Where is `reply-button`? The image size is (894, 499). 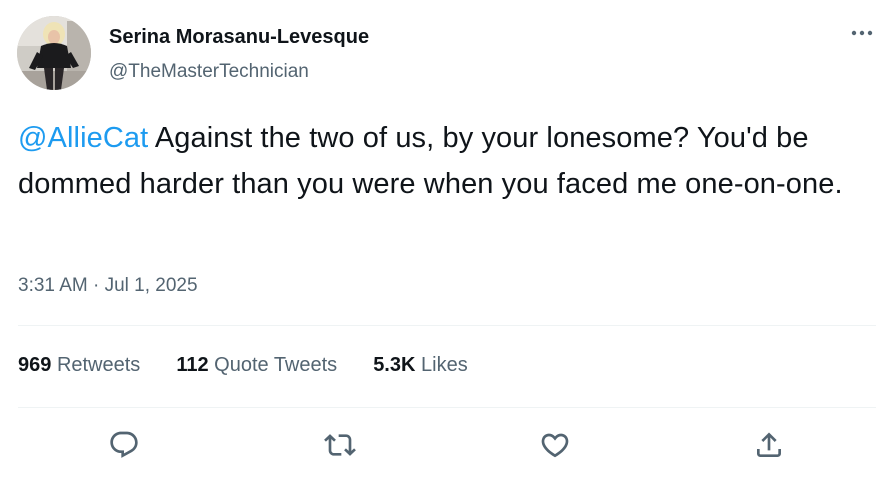
reply-button is located at coordinates (124, 445).